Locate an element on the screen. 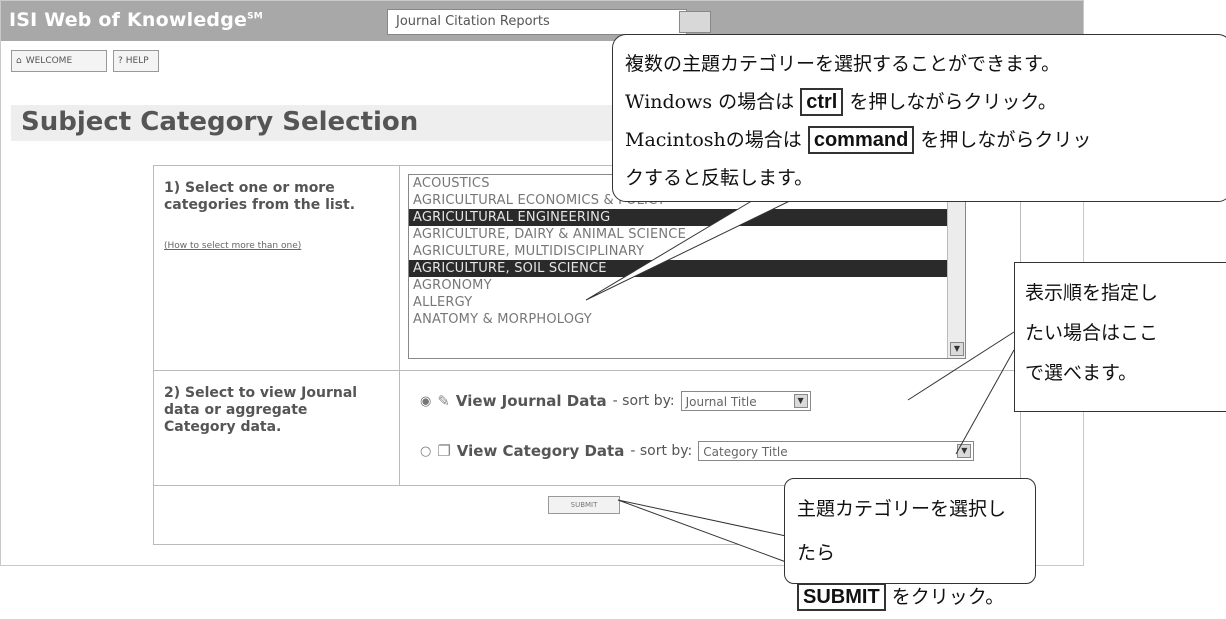 This screenshot has height=619, width=1226. sort-pointer-journal is located at coordinates (961, 366).